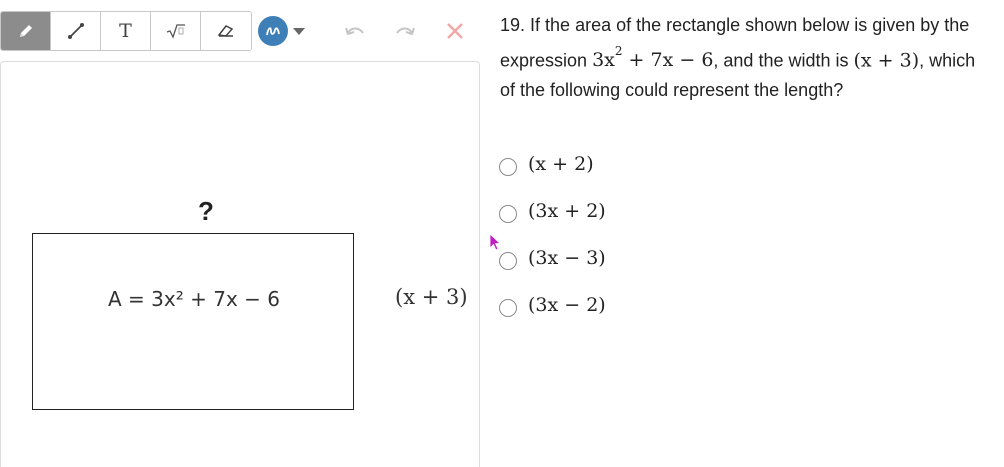  Describe the element at coordinates (567, 257) in the screenshot. I see `choice-label: (3x − 3)` at that location.